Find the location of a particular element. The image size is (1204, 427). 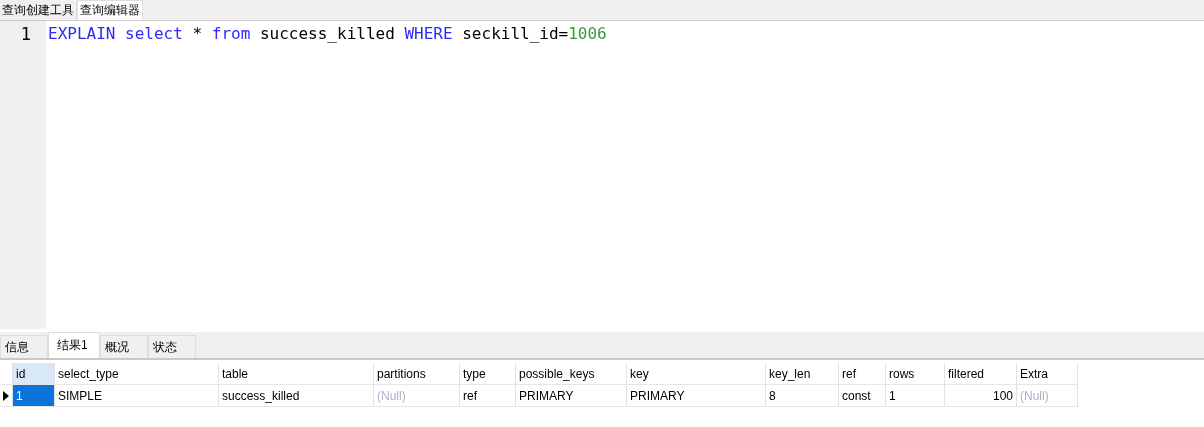

table-cell: 100 is located at coordinates (981, 396).